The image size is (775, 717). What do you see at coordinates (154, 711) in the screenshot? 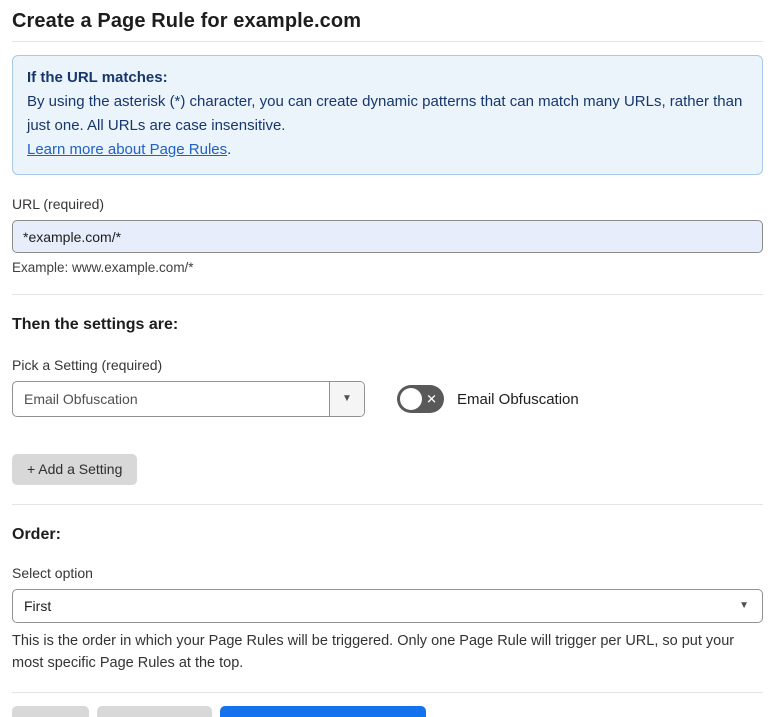
I see `save-draft-button: Save as Draft` at bounding box center [154, 711].